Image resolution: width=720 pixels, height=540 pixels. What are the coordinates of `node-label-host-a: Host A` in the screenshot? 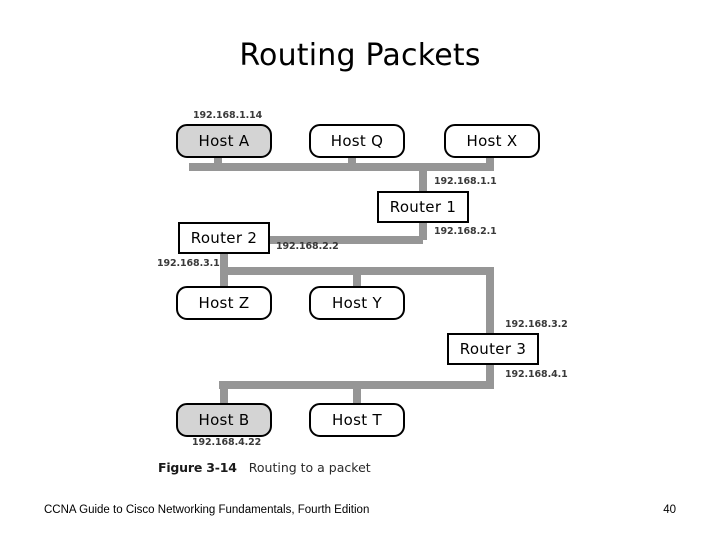 It's located at (224, 141).